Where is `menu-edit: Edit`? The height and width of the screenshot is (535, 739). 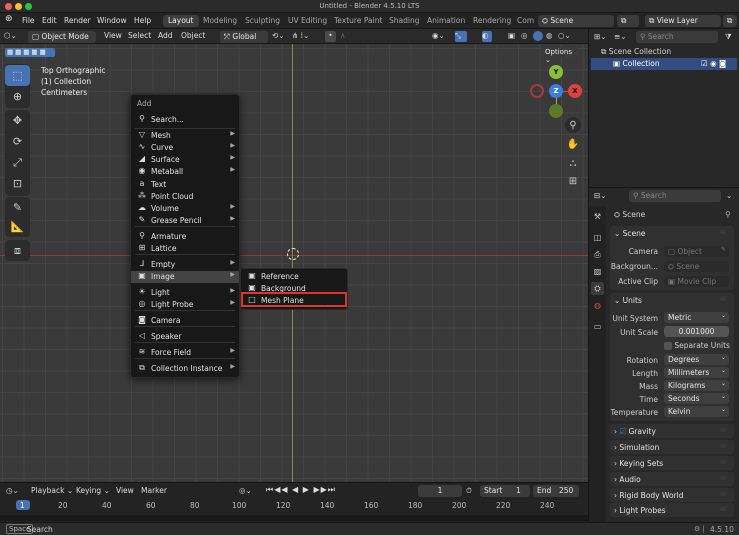 menu-edit: Edit is located at coordinates (49, 20).